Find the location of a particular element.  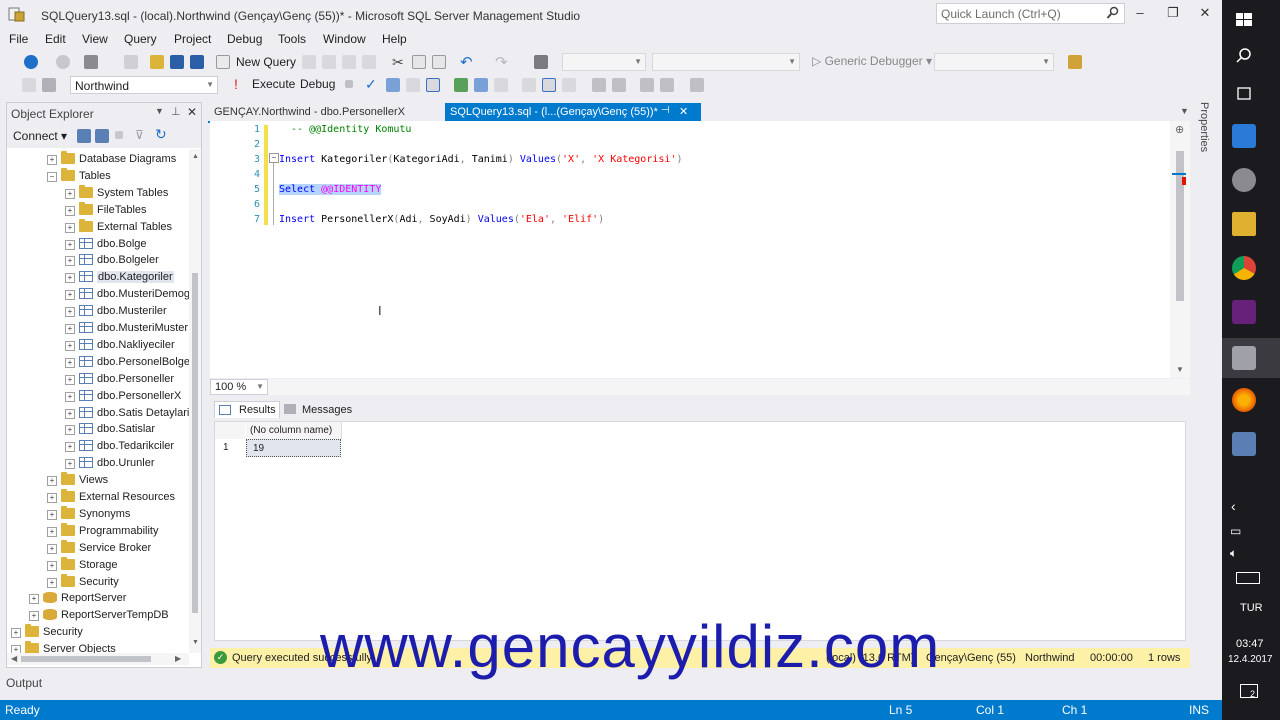

scroll-right-icon: ▶ is located at coordinates (178, 658).